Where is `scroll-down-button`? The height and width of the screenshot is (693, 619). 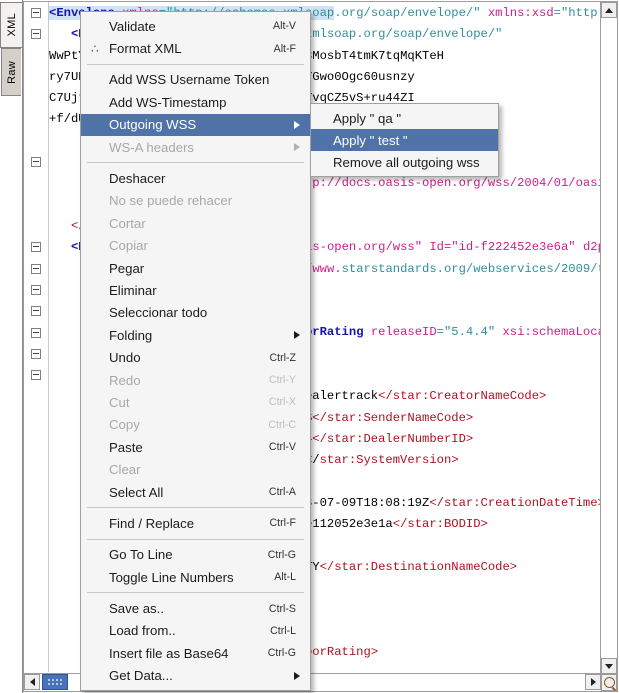 scroll-down-button is located at coordinates (609, 666).